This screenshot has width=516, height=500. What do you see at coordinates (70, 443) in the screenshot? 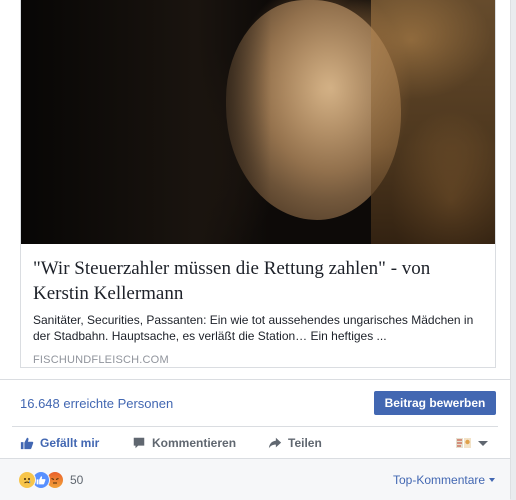
I see `like-label: Gefällt mir` at bounding box center [70, 443].